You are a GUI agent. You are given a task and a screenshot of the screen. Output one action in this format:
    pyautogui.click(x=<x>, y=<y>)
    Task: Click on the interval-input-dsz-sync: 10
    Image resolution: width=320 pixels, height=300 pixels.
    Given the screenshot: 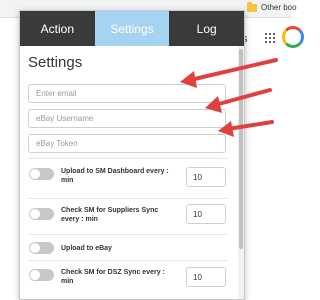 What is the action you would take?
    pyautogui.click(x=206, y=277)
    